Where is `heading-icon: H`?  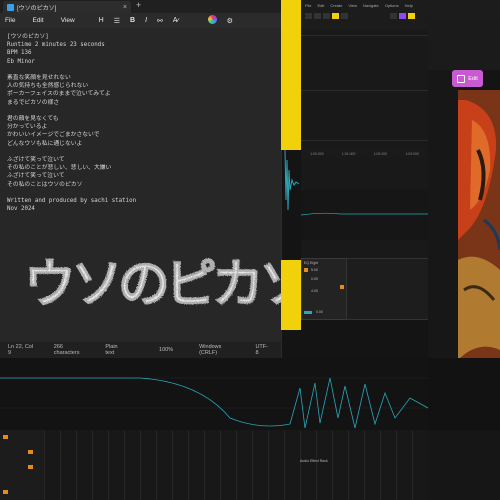 heading-icon: H is located at coordinates (101, 20).